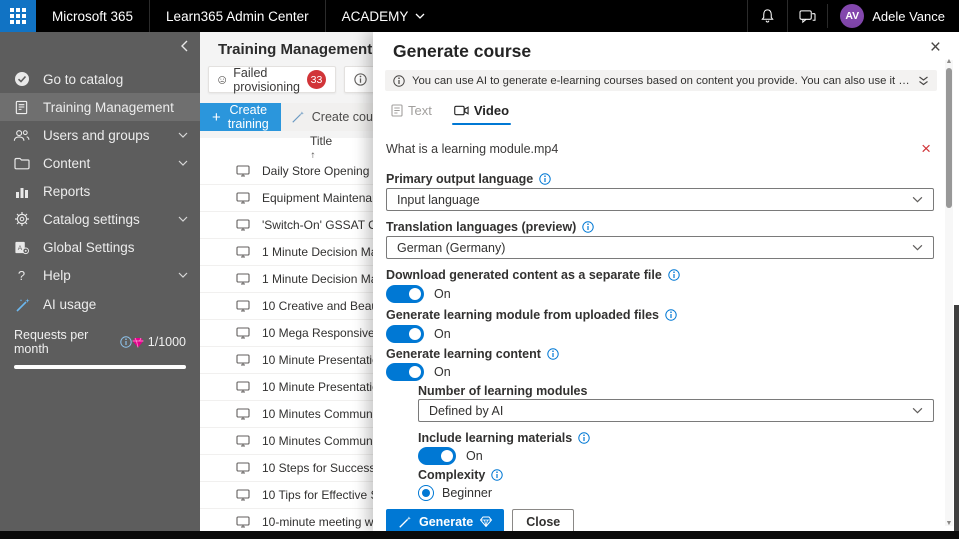  What do you see at coordinates (21, 79) in the screenshot?
I see `checkmark-circle-icon` at bounding box center [21, 79].